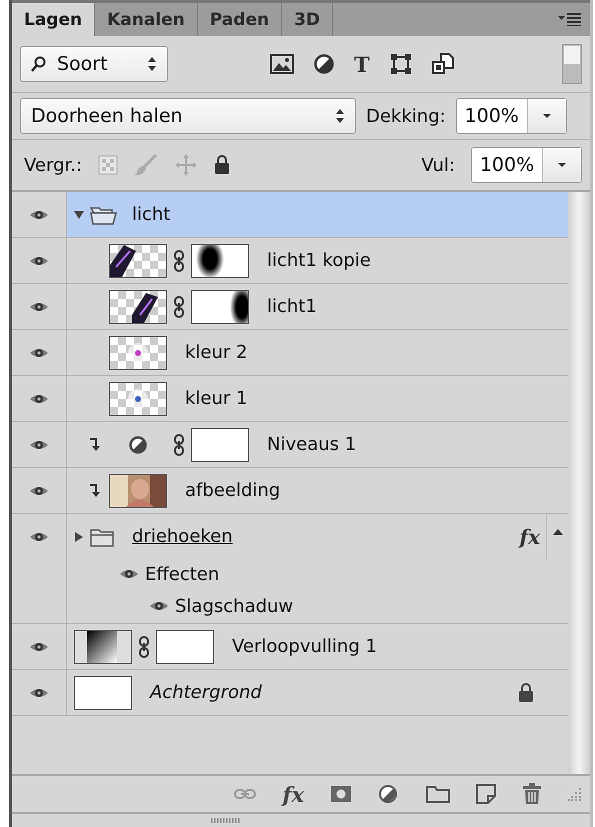 The image size is (595, 827). Describe the element at coordinates (226, 820) in the screenshot. I see `panel-grip-icon` at that location.